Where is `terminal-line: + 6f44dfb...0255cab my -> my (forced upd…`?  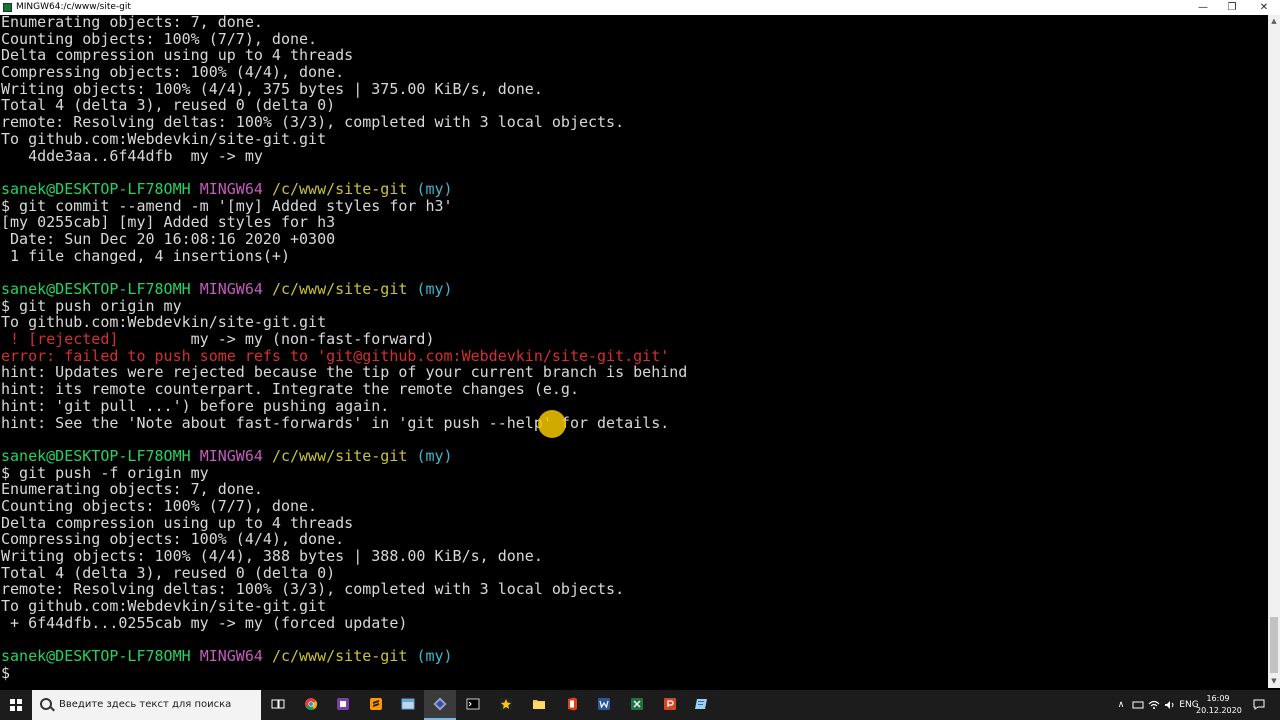 terminal-line: + 6f44dfb...0255cab my -> my (forced upd… is located at coordinates (634, 623).